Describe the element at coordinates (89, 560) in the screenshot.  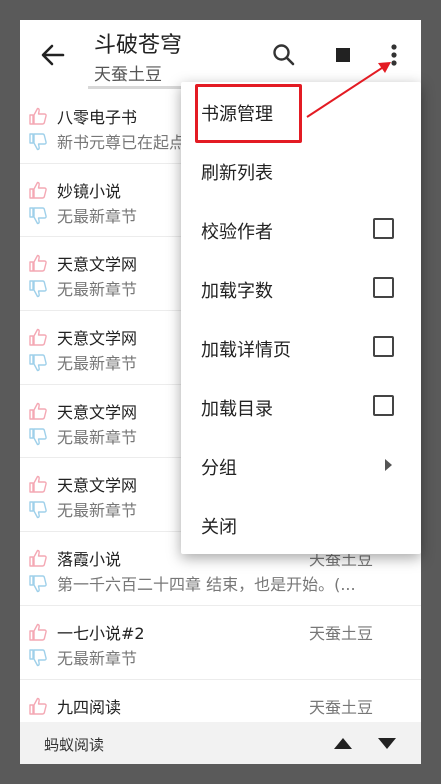
I see `source-name: 落霞小说` at that location.